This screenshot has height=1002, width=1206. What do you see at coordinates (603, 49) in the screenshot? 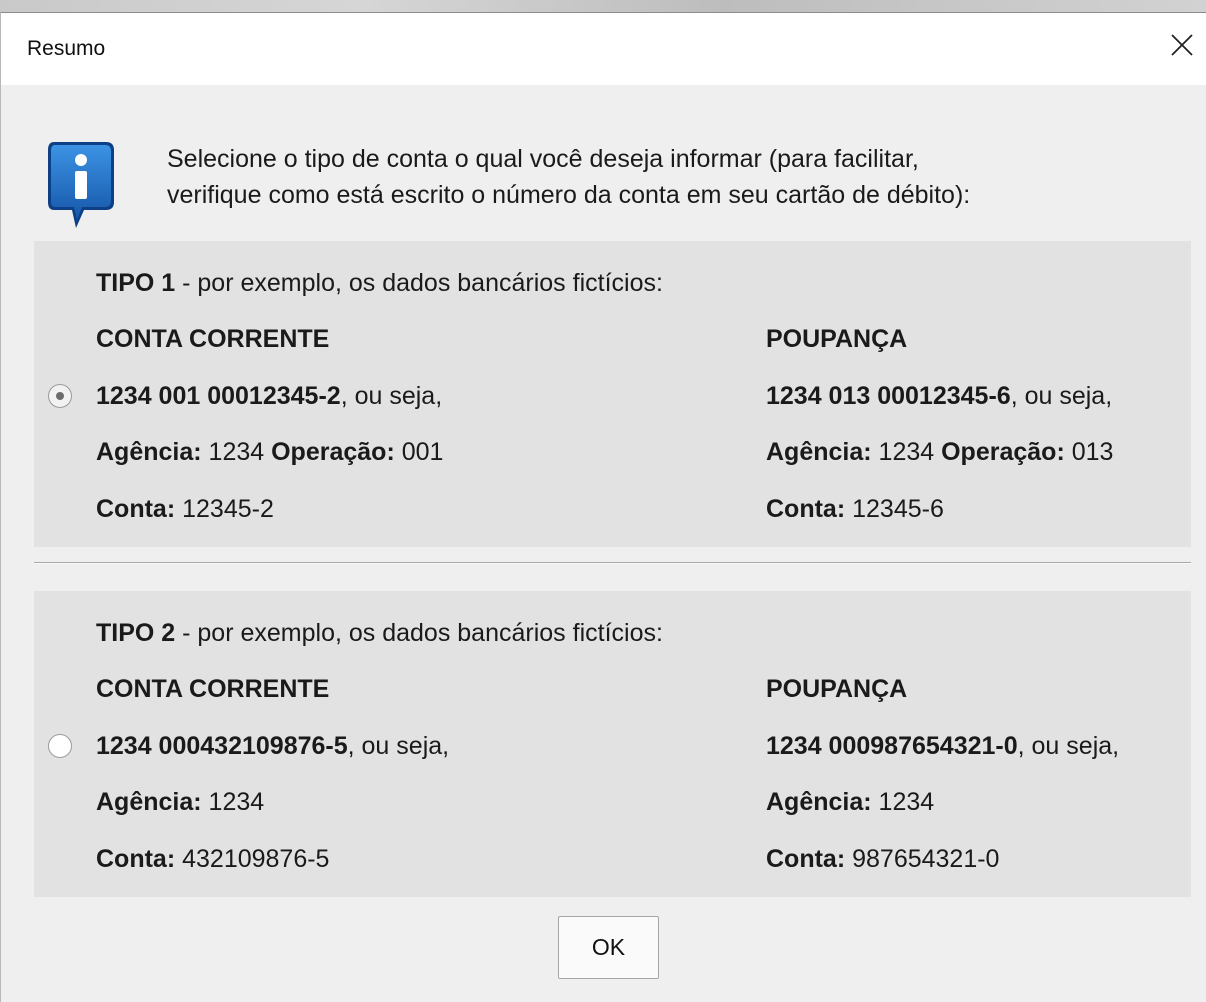
I see `title-bar: Resumo` at bounding box center [603, 49].